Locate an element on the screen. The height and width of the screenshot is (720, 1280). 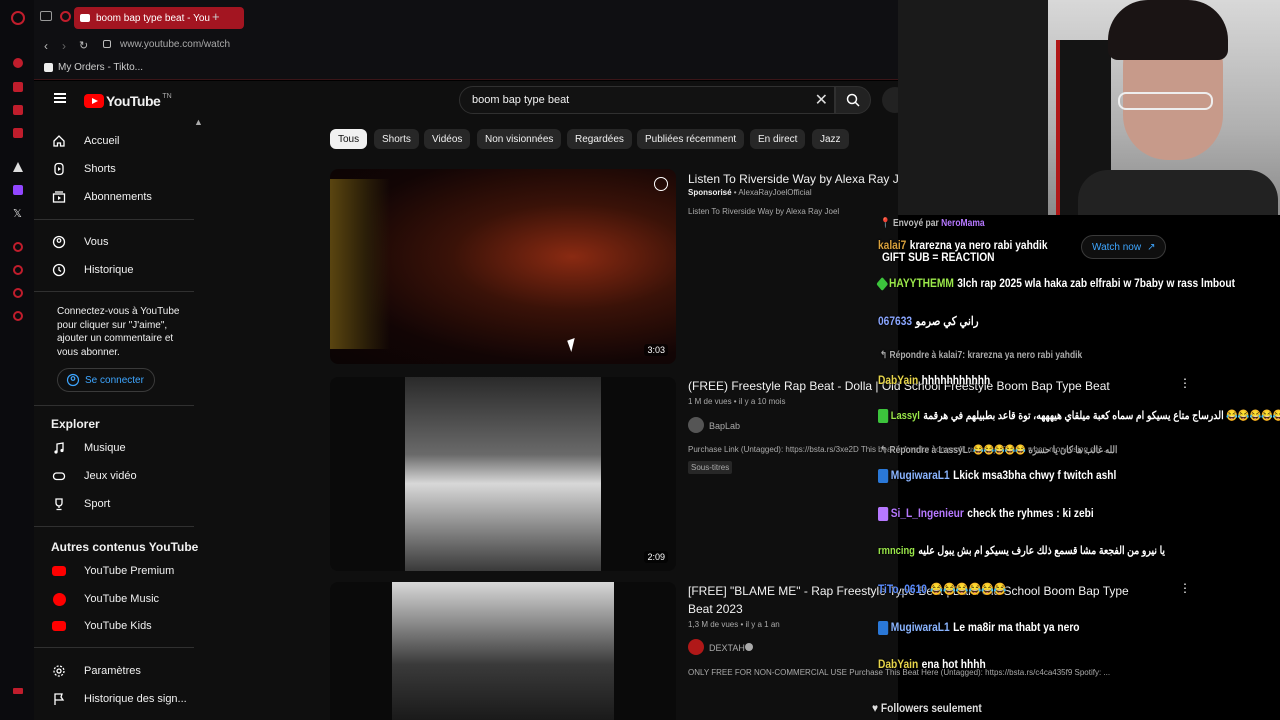
twitch-icon is located at coordinates (18, 190).